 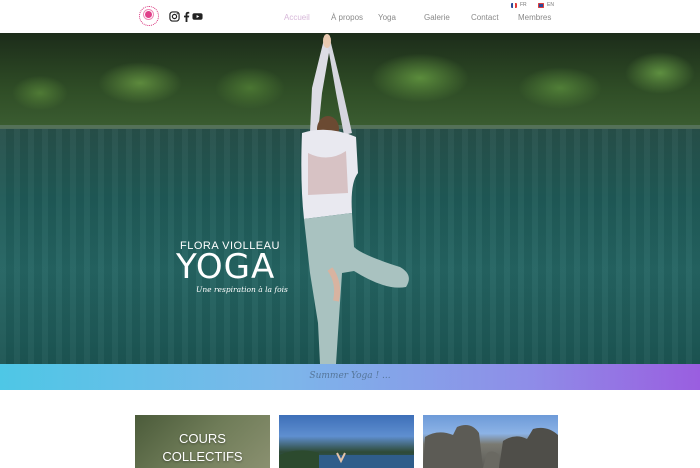 I want to click on card-image-rocks, so click(x=490, y=441).